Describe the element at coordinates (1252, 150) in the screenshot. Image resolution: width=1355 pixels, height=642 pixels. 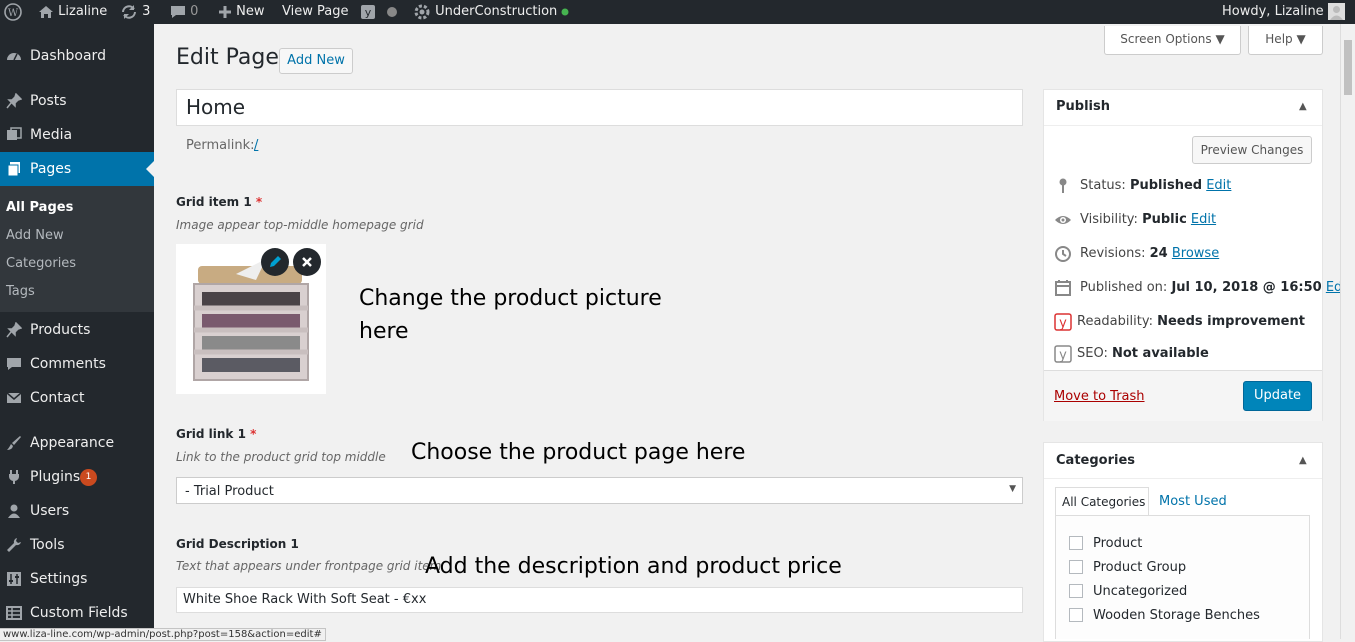
I see `preview-changes-button: Preview Changes` at that location.